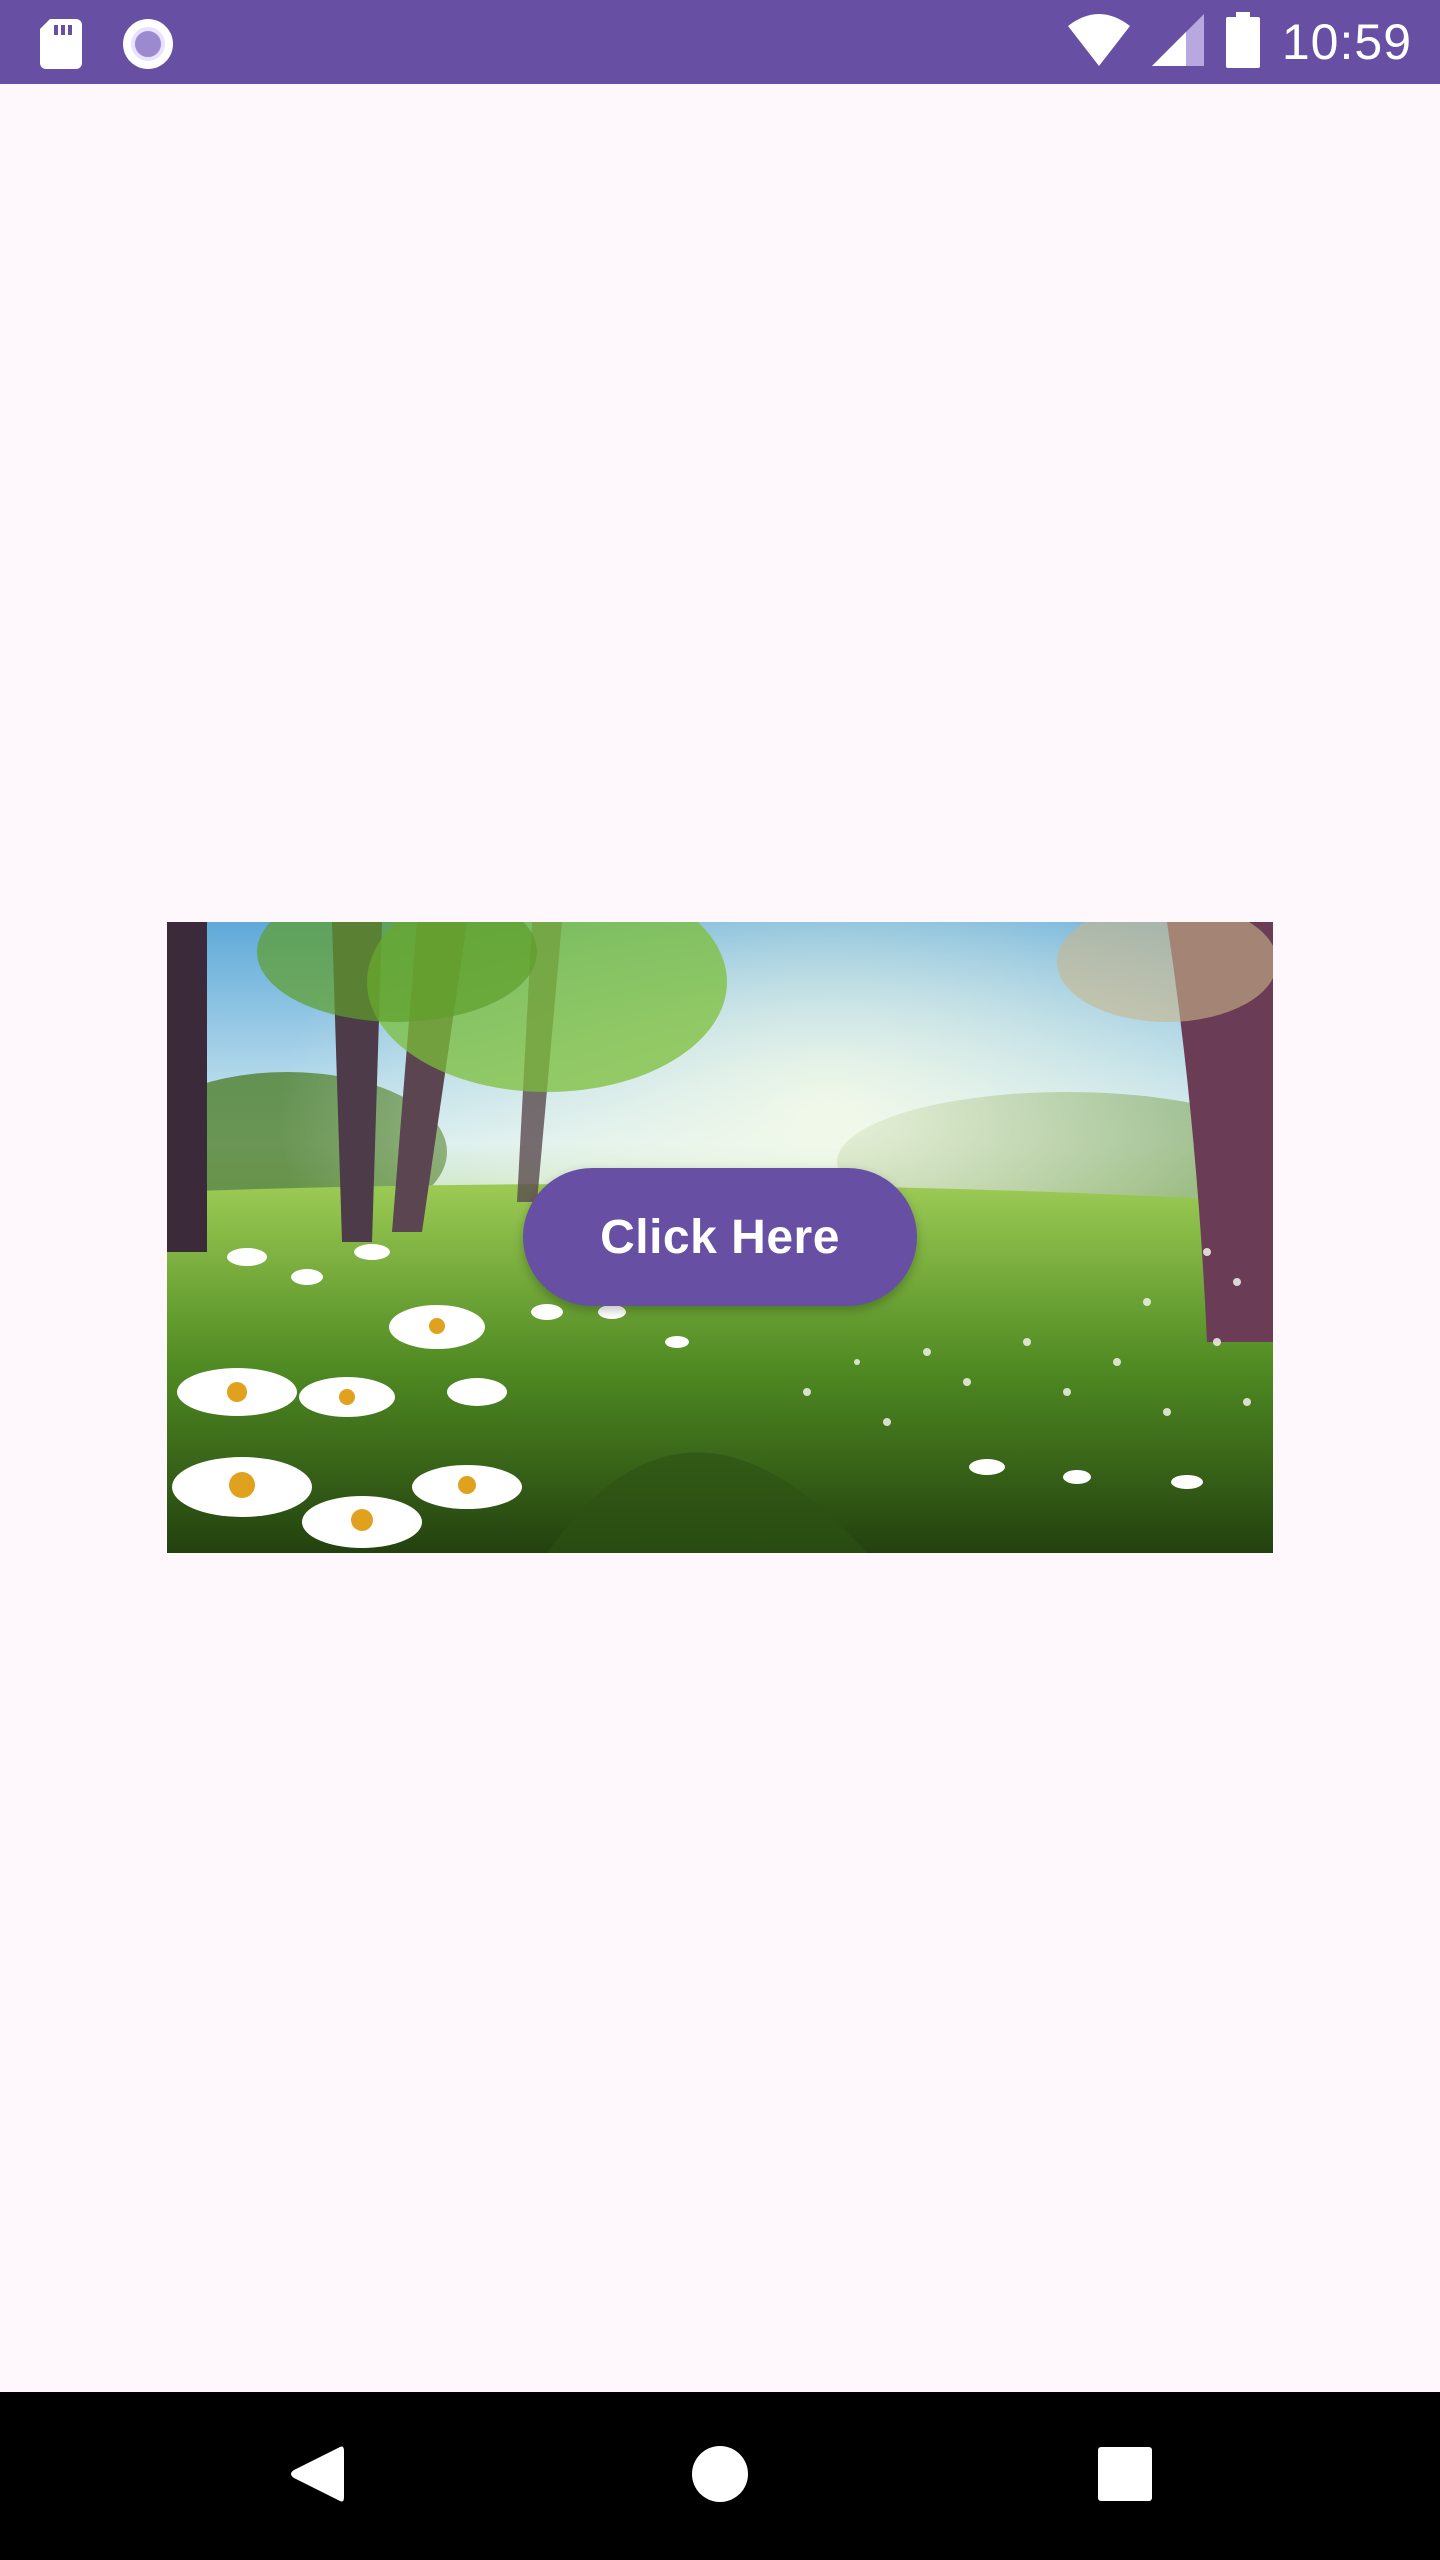 The height and width of the screenshot is (2560, 1440). What do you see at coordinates (720, 42) in the screenshot?
I see `status-bar: 10:59` at bounding box center [720, 42].